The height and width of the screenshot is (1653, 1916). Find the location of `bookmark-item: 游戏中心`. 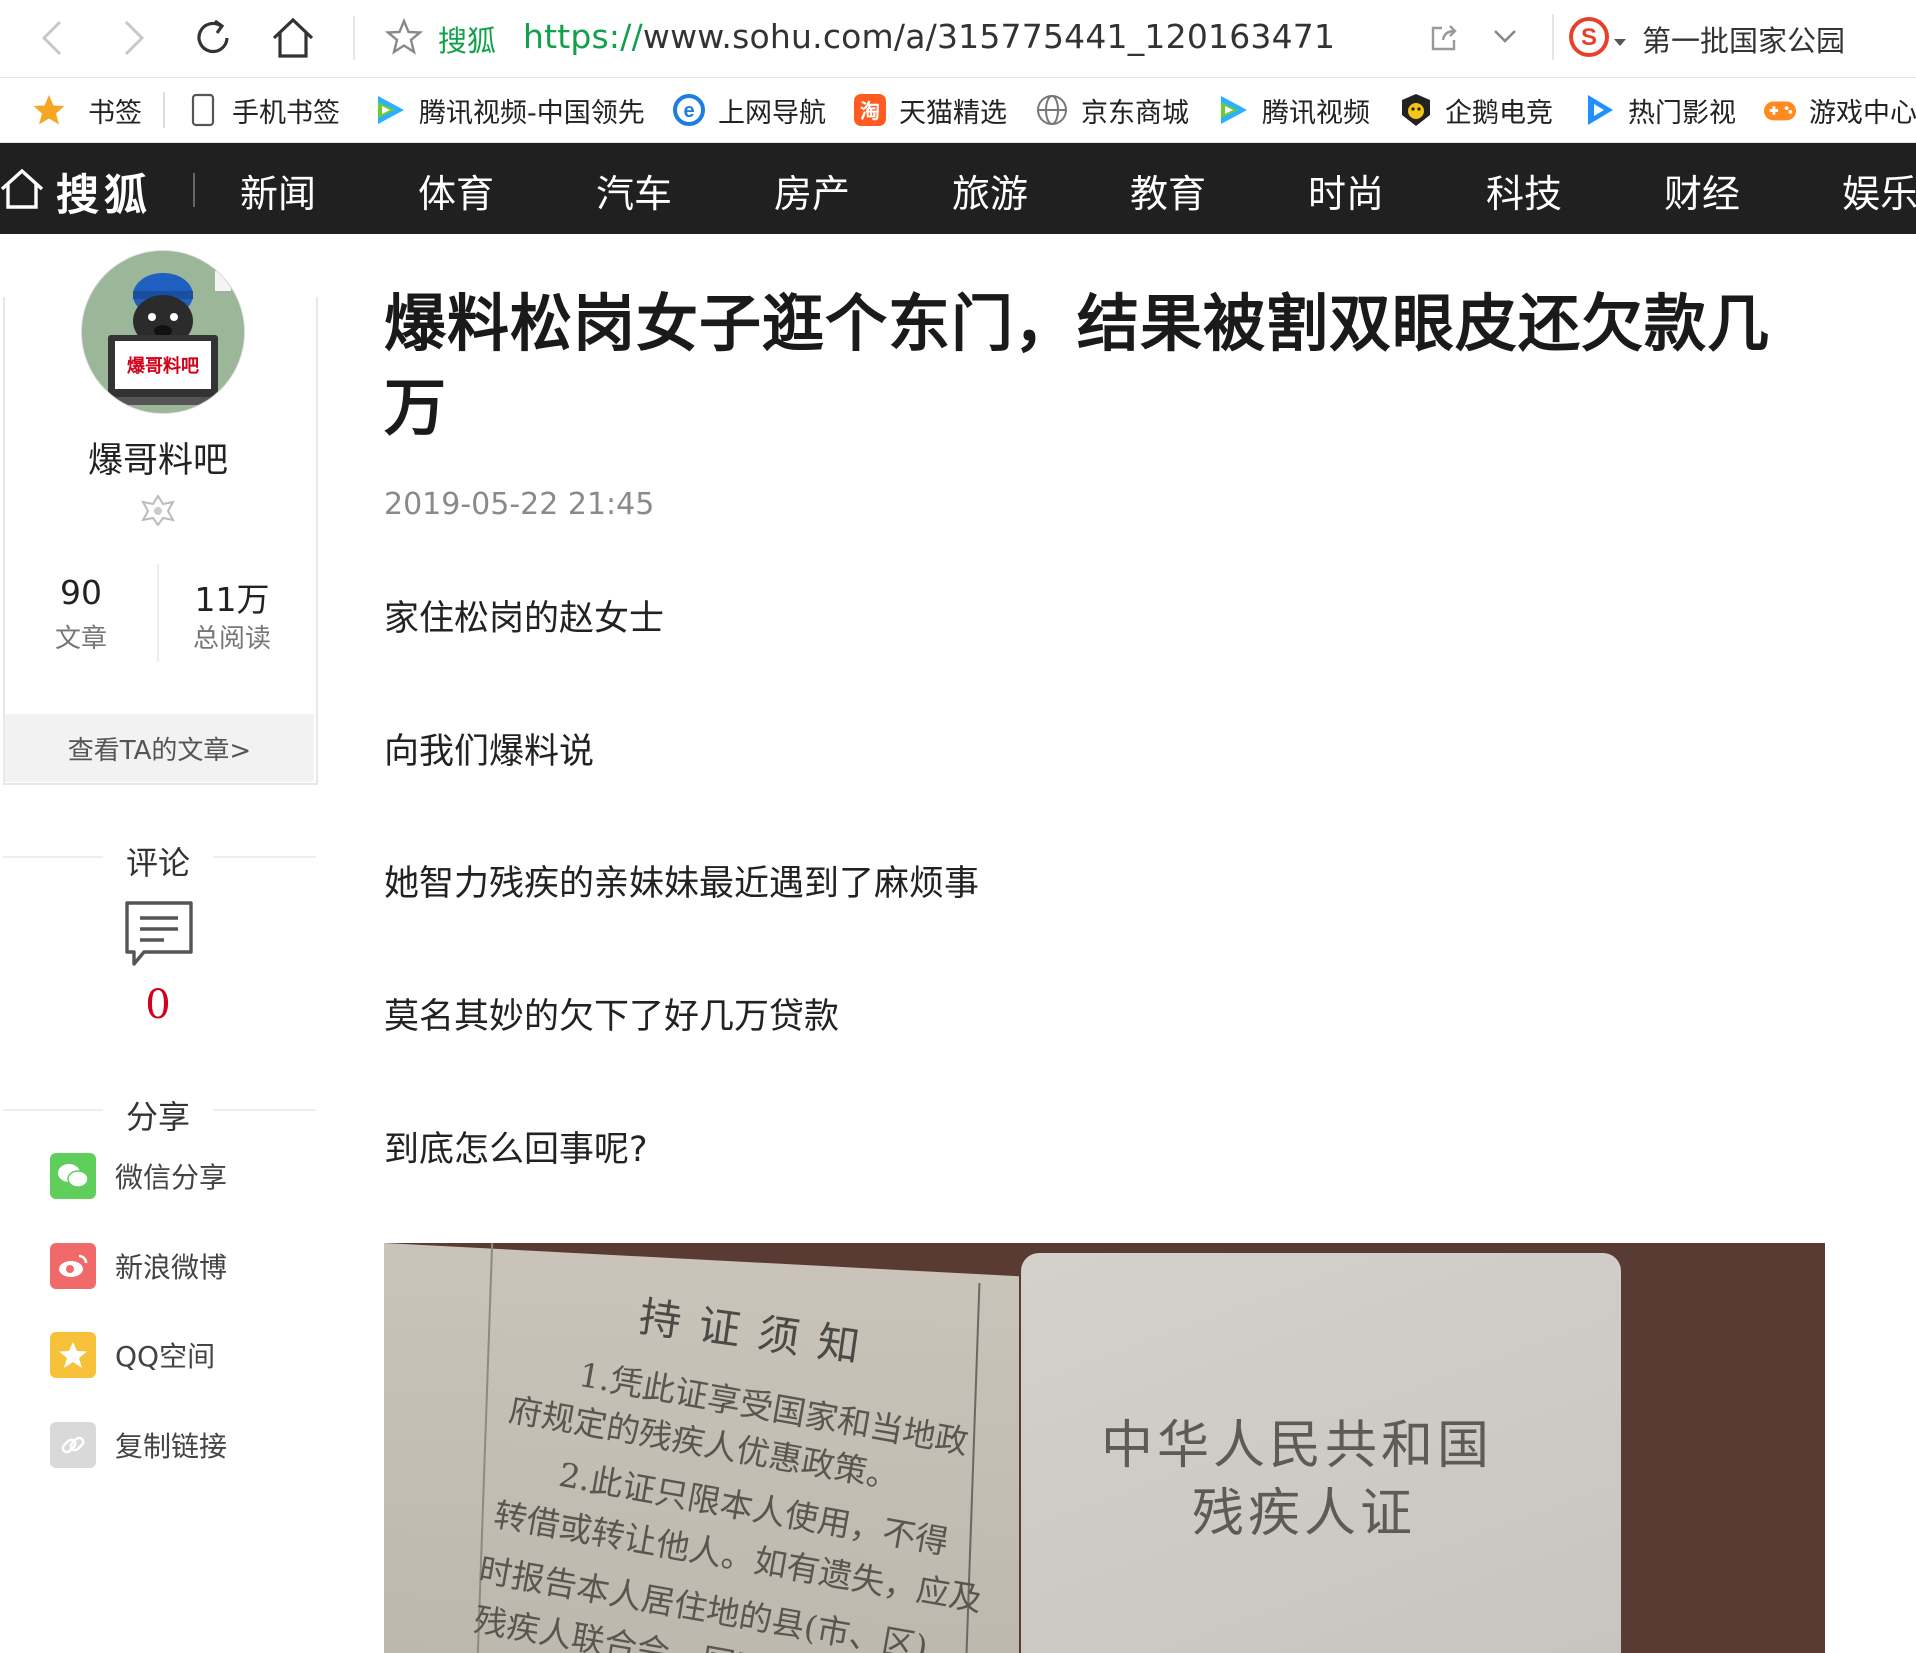

bookmark-item: 游戏中心 is located at coordinates (1839, 110).